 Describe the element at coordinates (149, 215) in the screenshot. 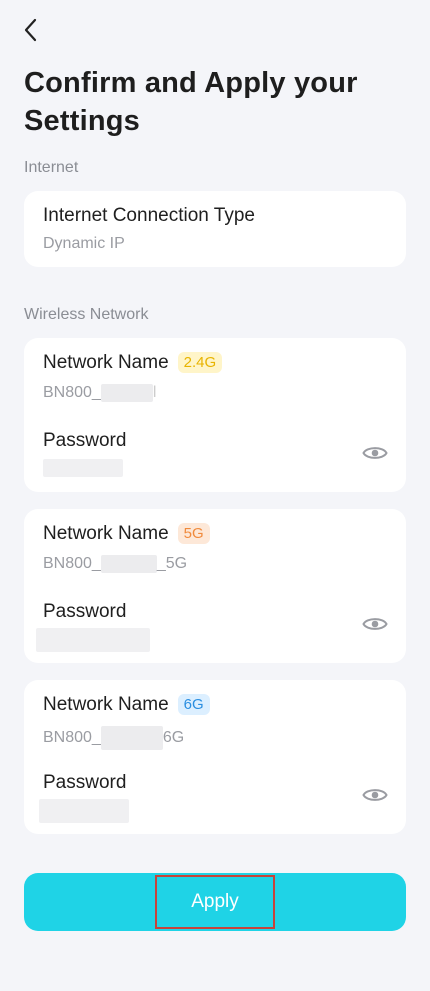

I see `connection-type-label: Internet Connection Type` at that location.